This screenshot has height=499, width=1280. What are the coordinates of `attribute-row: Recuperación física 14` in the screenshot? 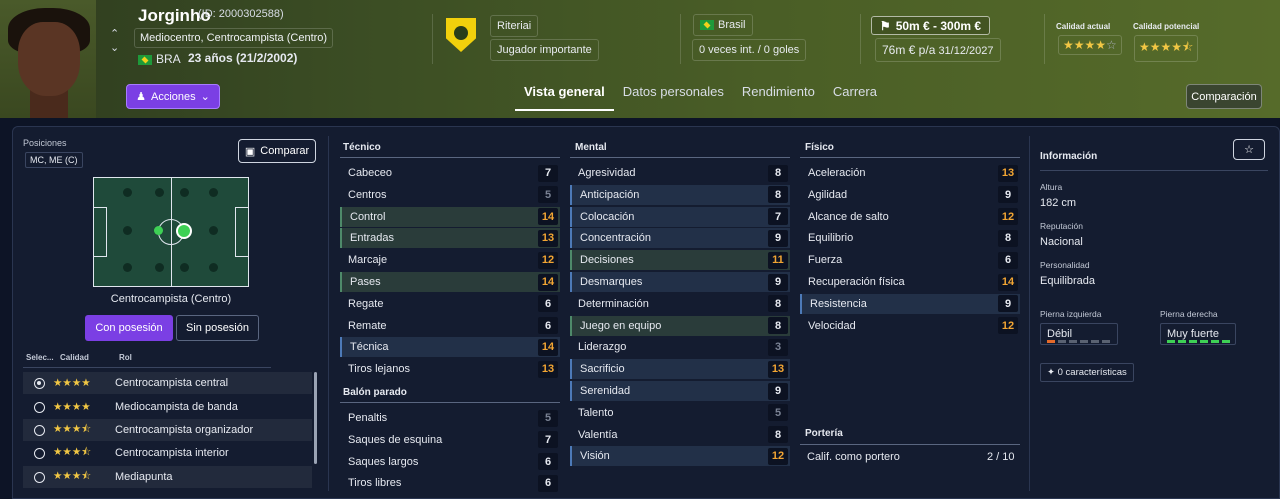 It's located at (910, 282).